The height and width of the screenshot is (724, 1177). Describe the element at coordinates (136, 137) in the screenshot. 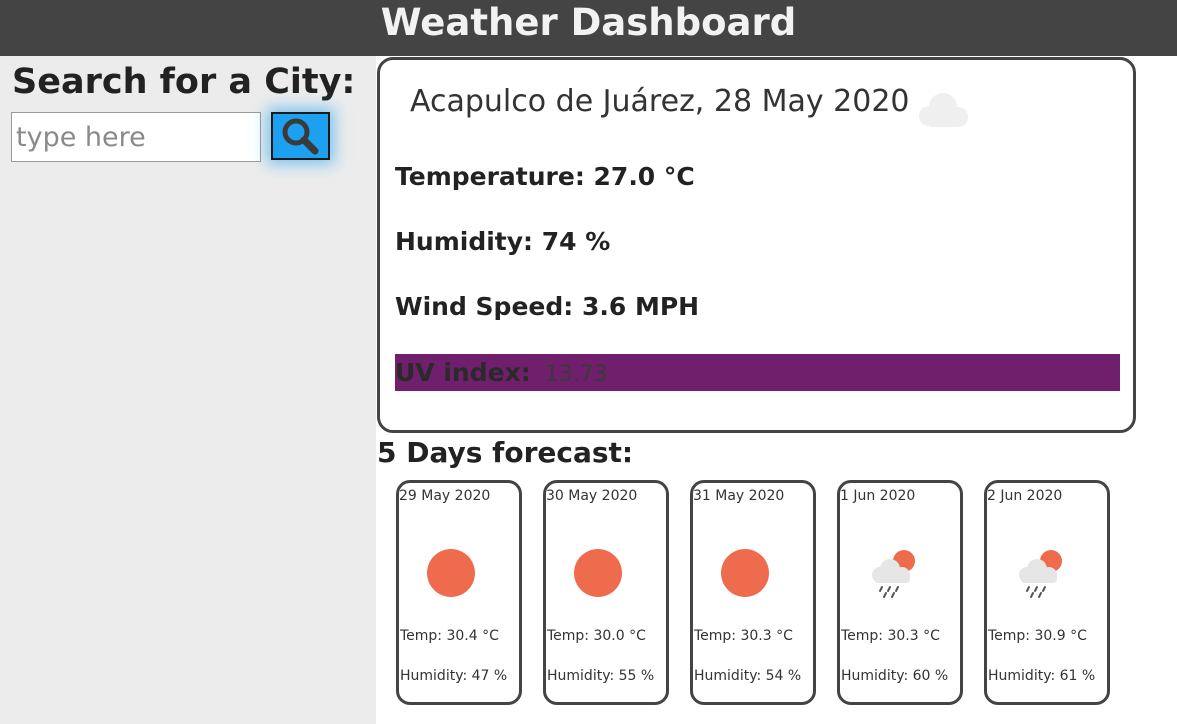

I see `city-search-input` at that location.